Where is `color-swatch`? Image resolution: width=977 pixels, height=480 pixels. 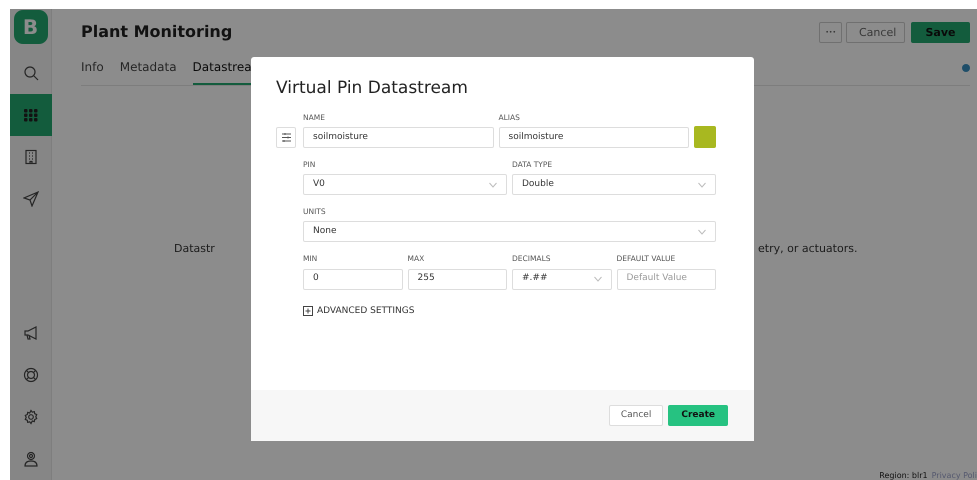
color-swatch is located at coordinates (705, 137).